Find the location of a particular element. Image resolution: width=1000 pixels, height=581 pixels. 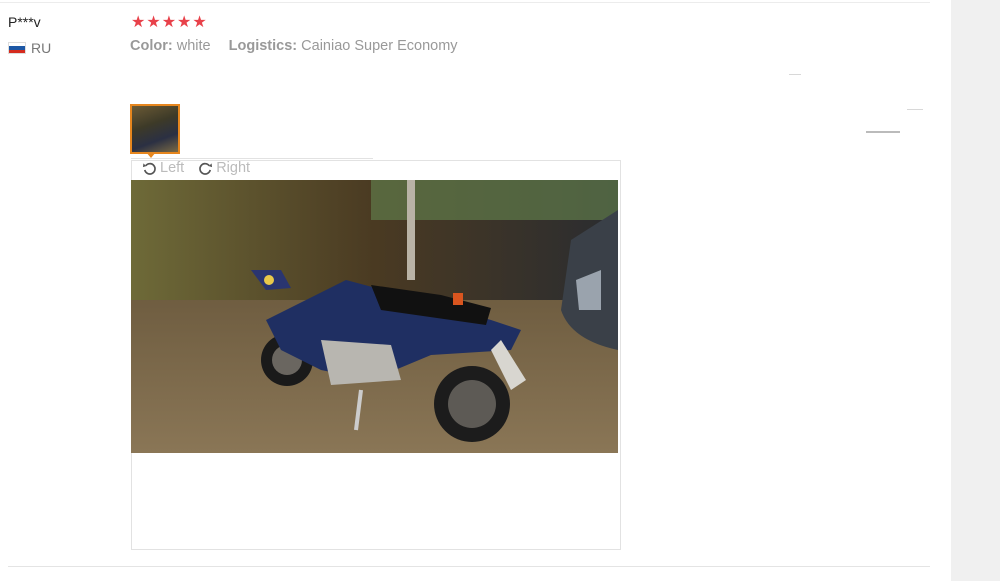

rotate-controls: Left Right is located at coordinates (196, 168).